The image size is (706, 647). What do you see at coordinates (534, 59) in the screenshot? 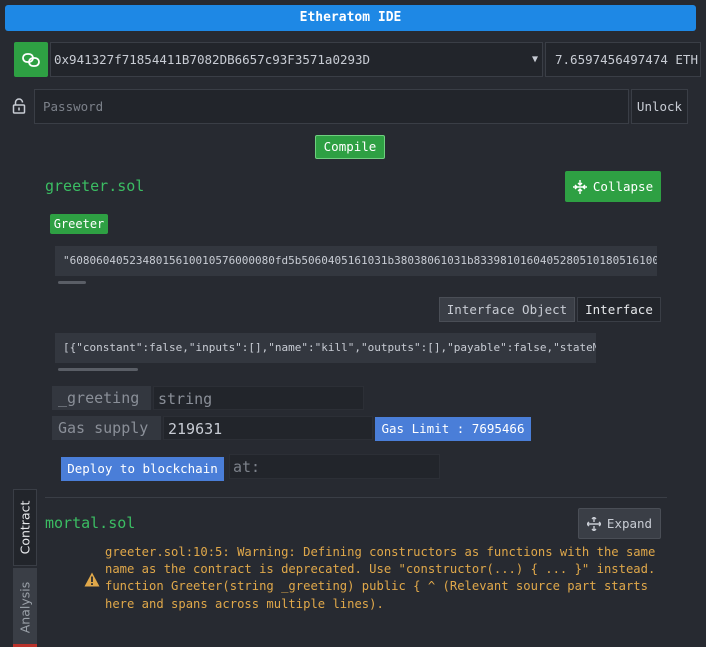
I see `chevron-down-icon: ▼` at bounding box center [534, 59].